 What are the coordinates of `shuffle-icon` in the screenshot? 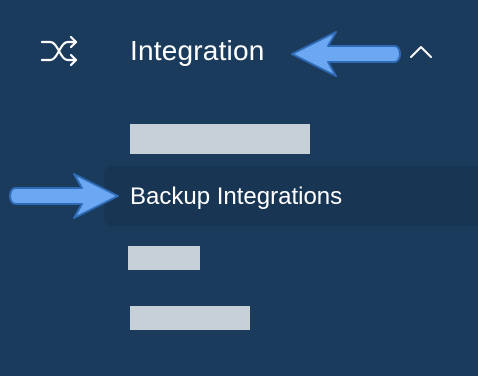 It's located at (59, 51).